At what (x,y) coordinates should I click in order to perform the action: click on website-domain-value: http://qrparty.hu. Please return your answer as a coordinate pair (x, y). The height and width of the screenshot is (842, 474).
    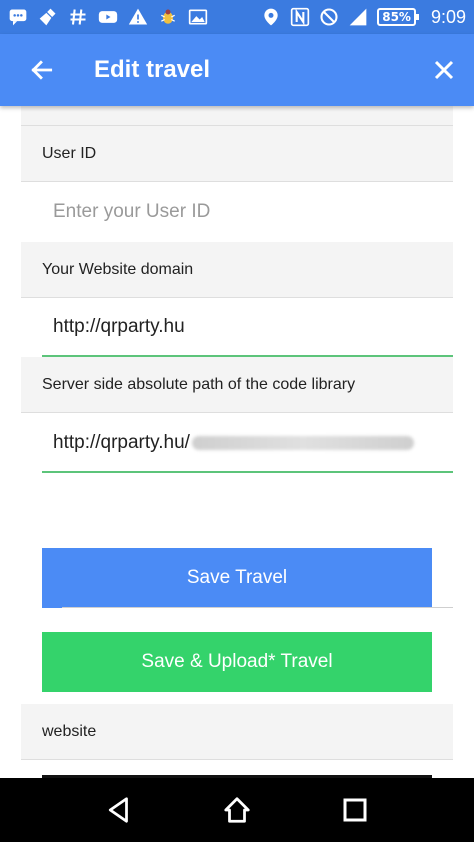
    Looking at the image, I should click on (119, 326).